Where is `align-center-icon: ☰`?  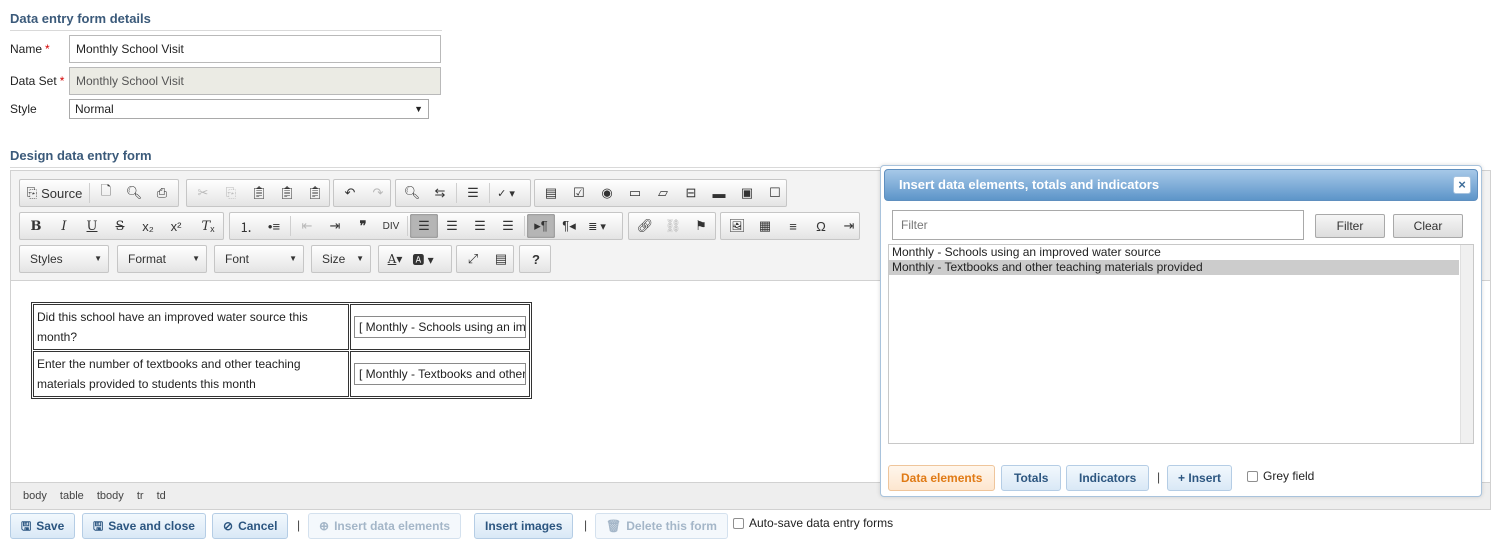
align-center-icon: ☰ is located at coordinates (452, 226).